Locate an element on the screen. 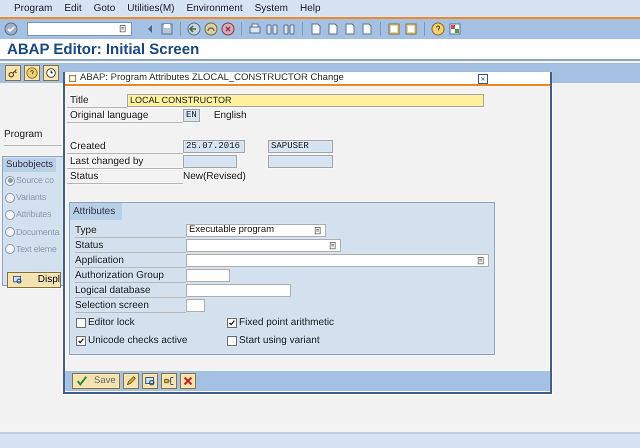 The height and width of the screenshot is (448, 640). language-name: English is located at coordinates (230, 116).